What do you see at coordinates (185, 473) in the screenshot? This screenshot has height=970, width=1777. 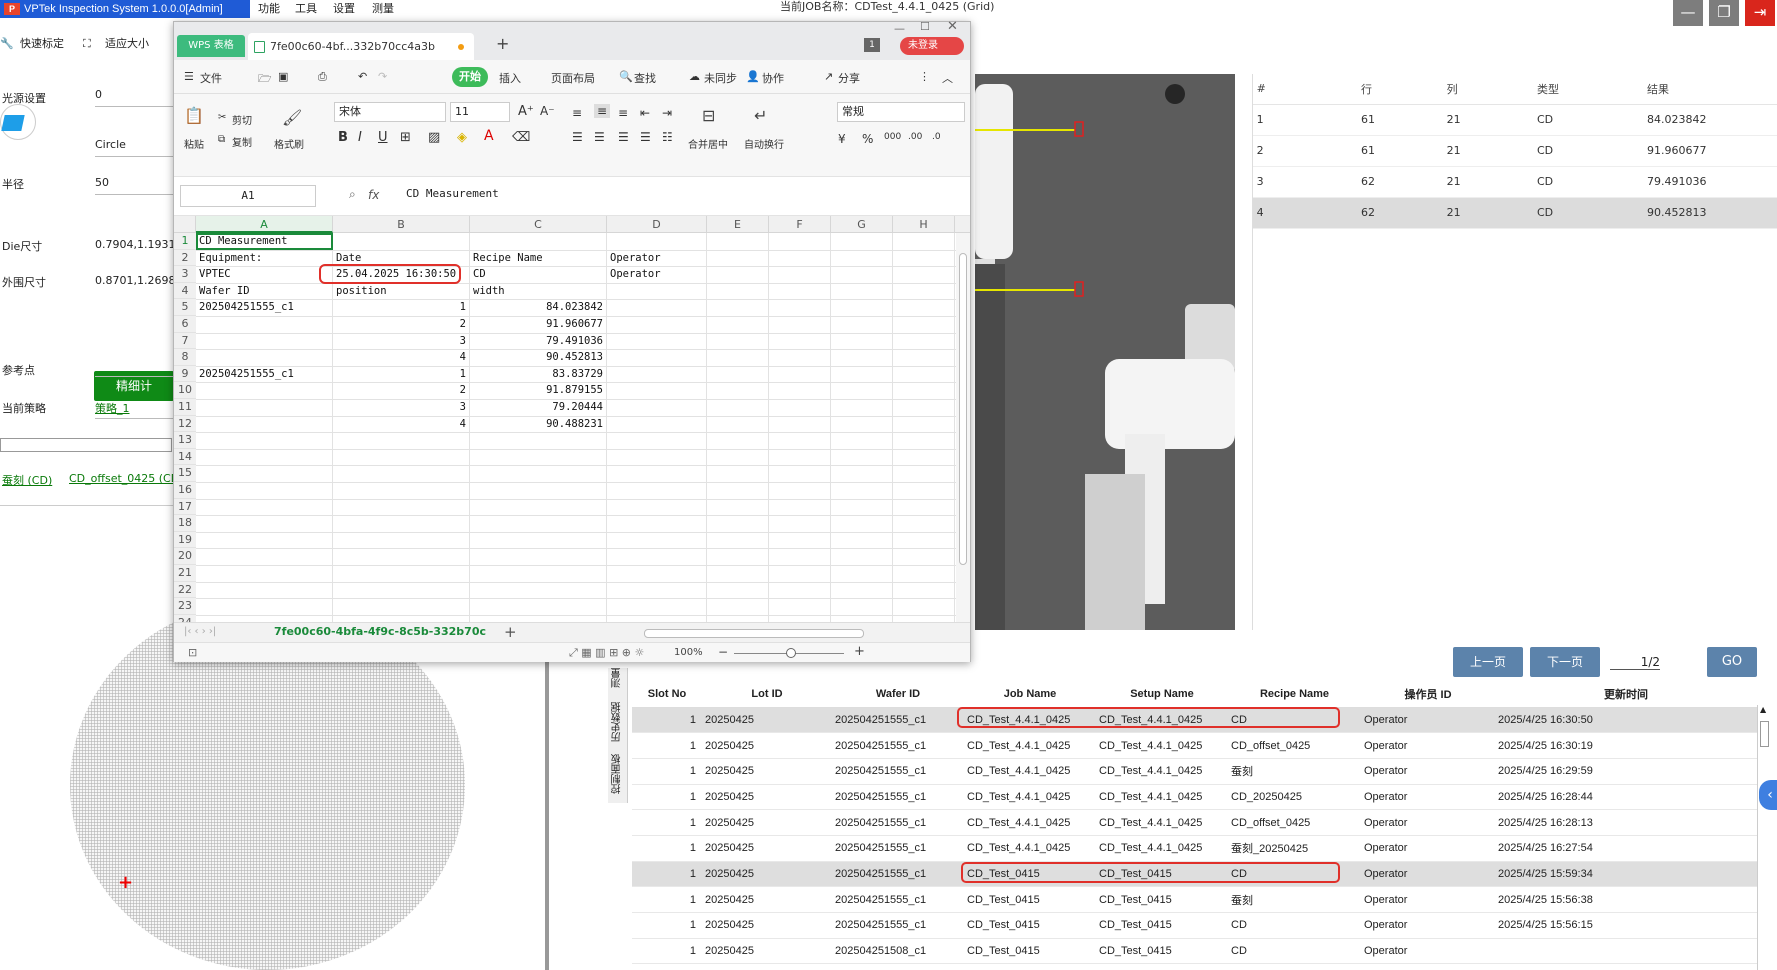 I see `row-header: 15` at bounding box center [185, 473].